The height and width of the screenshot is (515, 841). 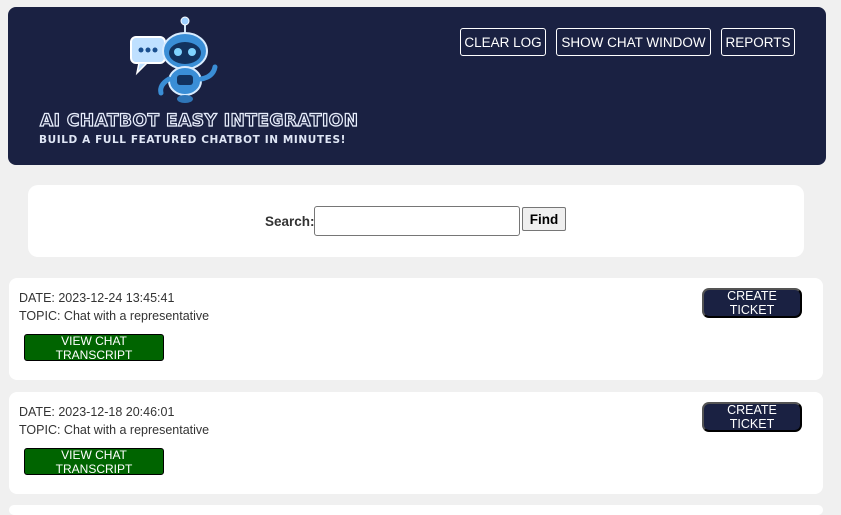 I want to click on entry-date: DATE: 2023-12-24 13:45:41, so click(x=97, y=298).